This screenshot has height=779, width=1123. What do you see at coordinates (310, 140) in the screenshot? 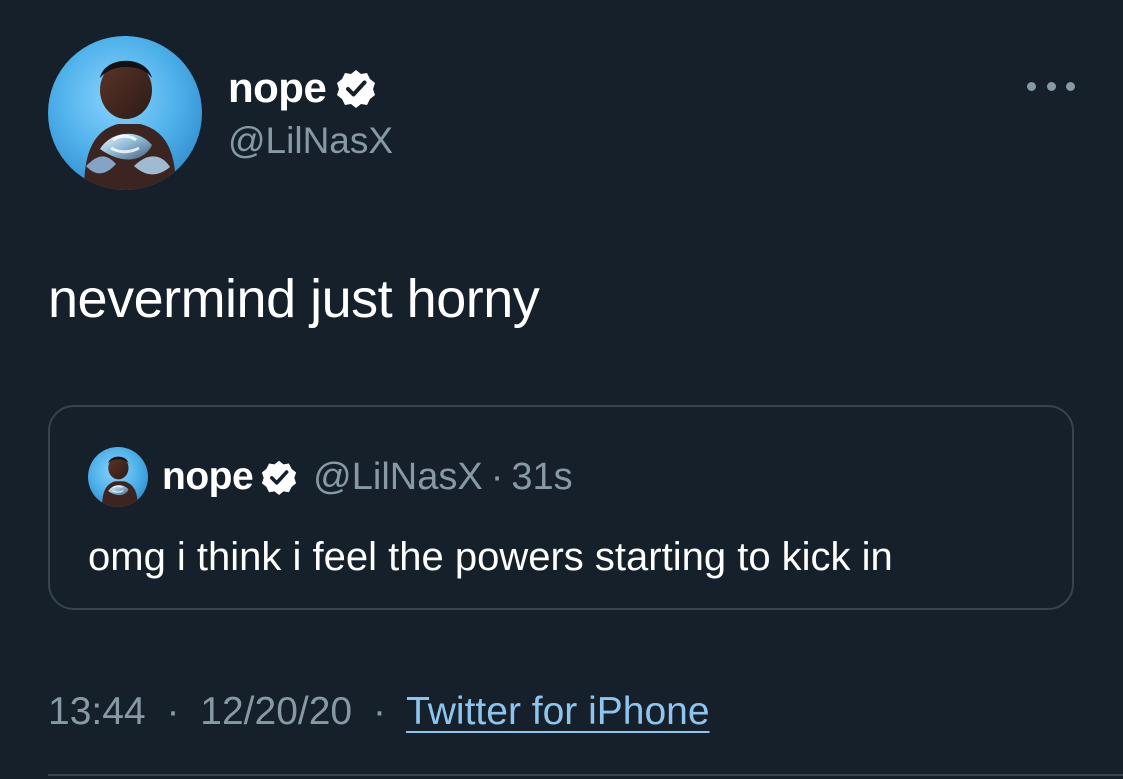
I see `author-handle: @LilNasX` at bounding box center [310, 140].